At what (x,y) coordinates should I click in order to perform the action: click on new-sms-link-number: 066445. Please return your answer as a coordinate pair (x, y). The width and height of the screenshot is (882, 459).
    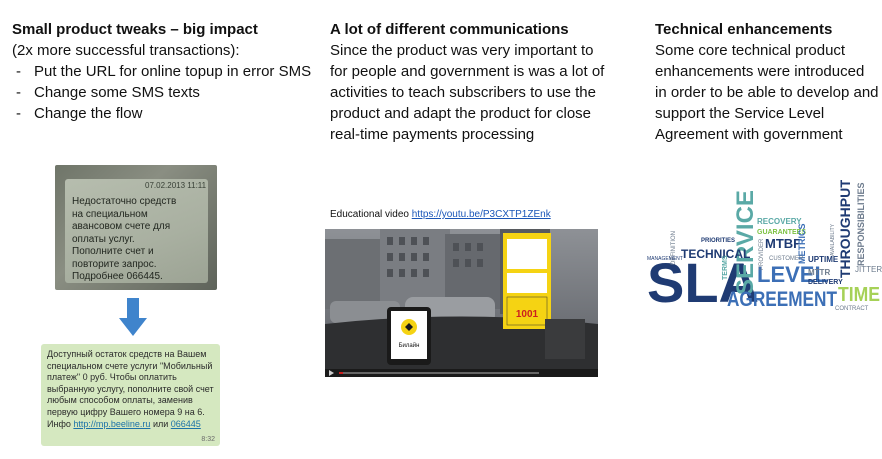
    Looking at the image, I should click on (186, 424).